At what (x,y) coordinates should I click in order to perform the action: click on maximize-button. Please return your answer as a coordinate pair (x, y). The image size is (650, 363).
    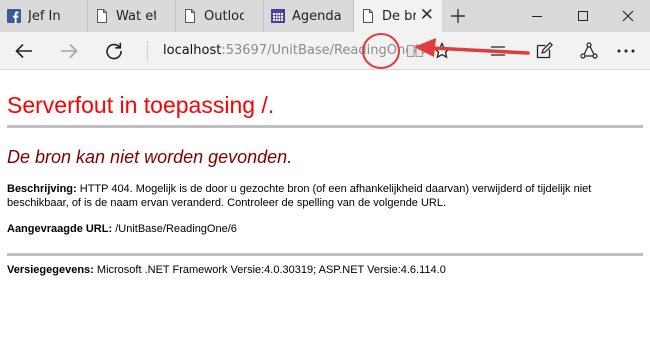
    Looking at the image, I should click on (583, 16).